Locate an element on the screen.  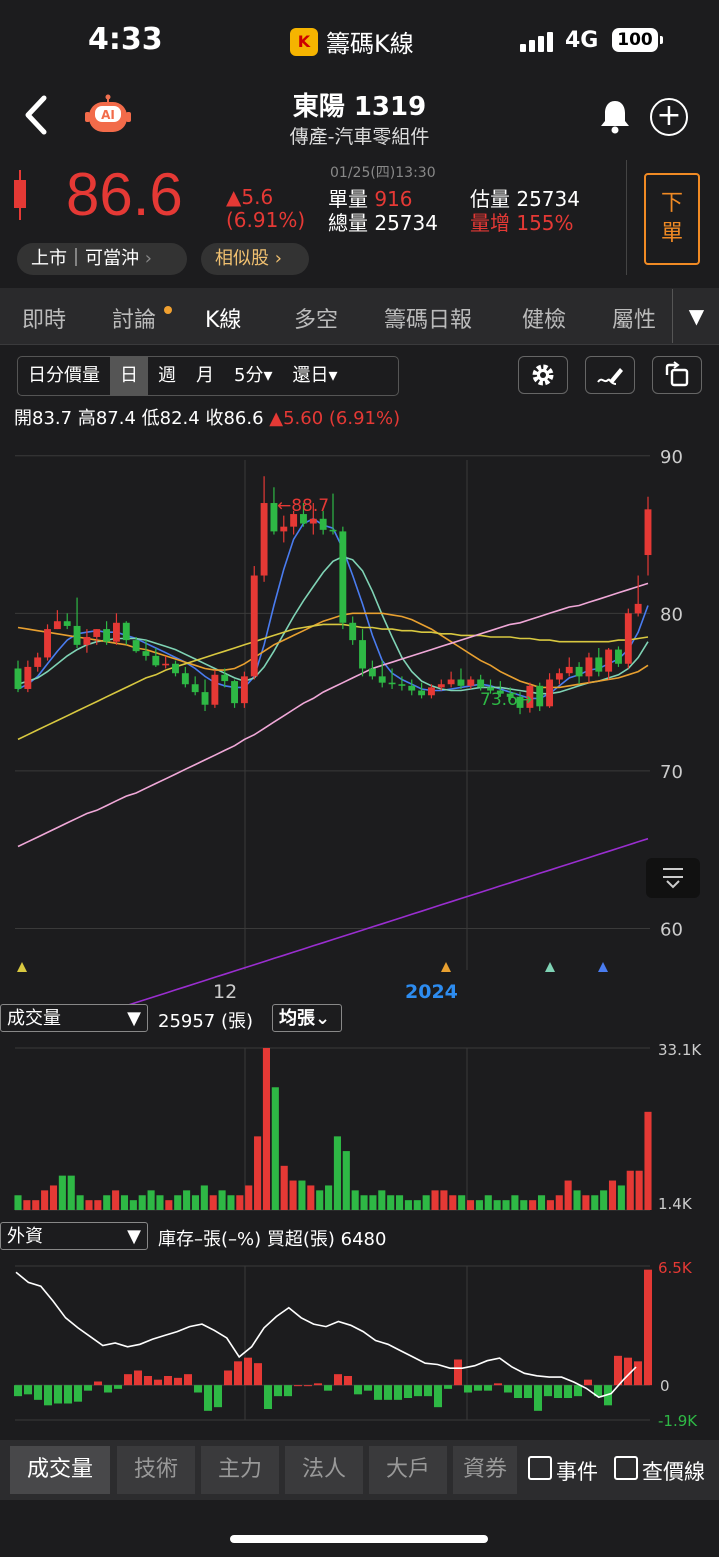
gear-icon is located at coordinates (543, 375).